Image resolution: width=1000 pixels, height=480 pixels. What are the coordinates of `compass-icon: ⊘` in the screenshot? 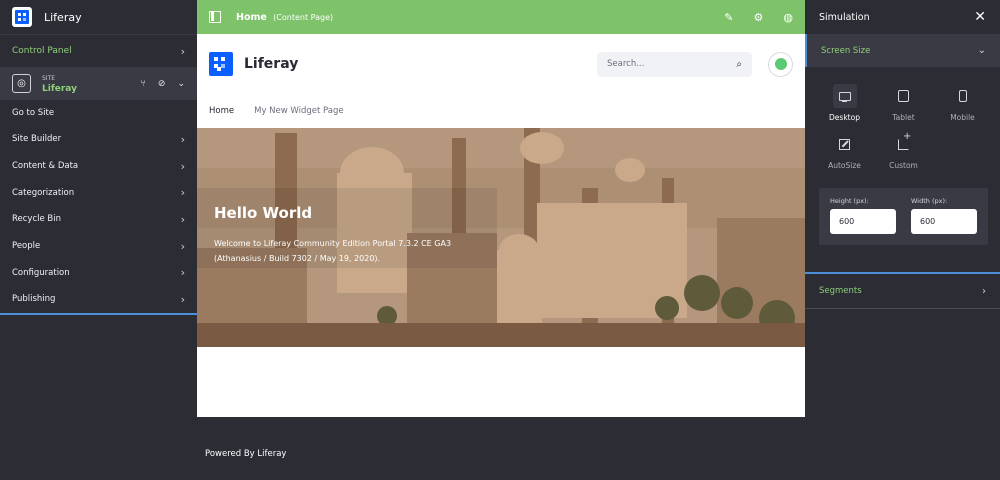 It's located at (162, 84).